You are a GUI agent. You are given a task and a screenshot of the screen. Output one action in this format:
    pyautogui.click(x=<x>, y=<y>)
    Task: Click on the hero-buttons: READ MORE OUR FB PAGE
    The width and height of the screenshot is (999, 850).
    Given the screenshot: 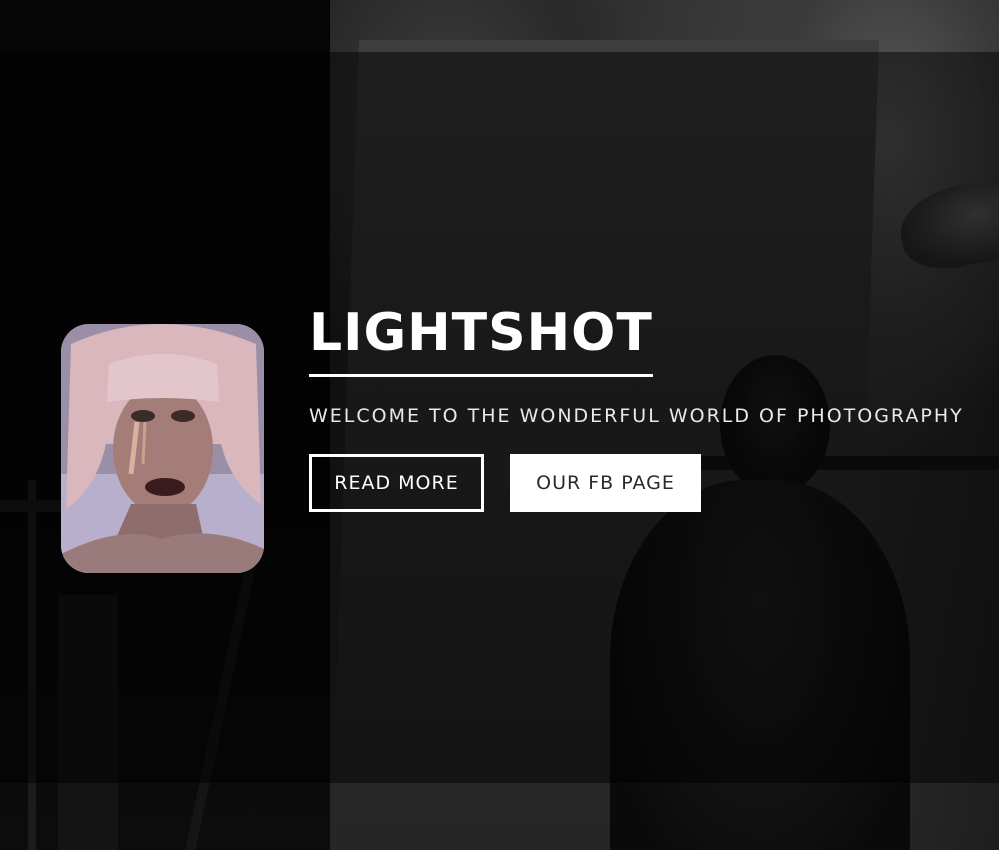 What is the action you would take?
    pyautogui.click(x=636, y=483)
    